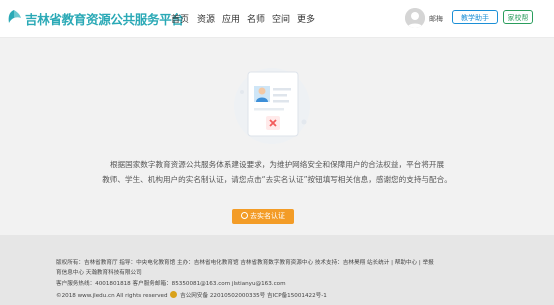  What do you see at coordinates (267, 216) in the screenshot?
I see `verify-button-label: 去实名认证` at bounding box center [267, 216].